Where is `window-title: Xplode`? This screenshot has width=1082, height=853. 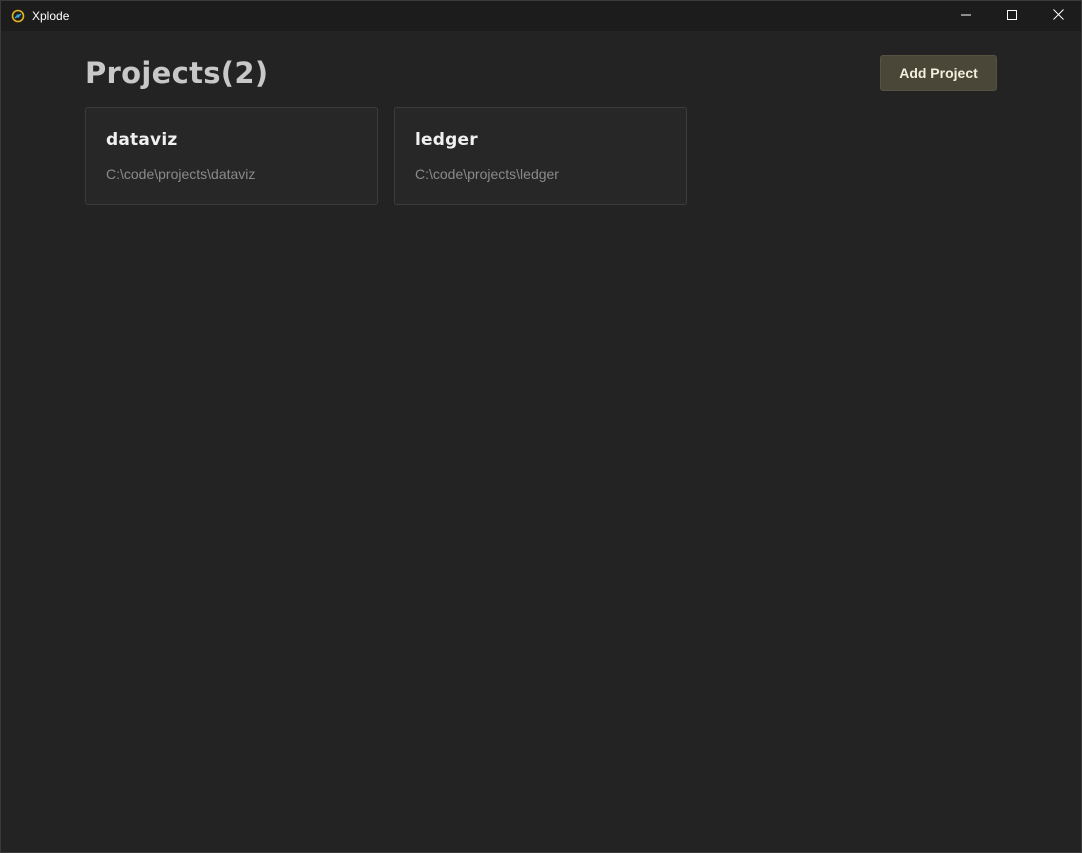 window-title: Xplode is located at coordinates (51, 16).